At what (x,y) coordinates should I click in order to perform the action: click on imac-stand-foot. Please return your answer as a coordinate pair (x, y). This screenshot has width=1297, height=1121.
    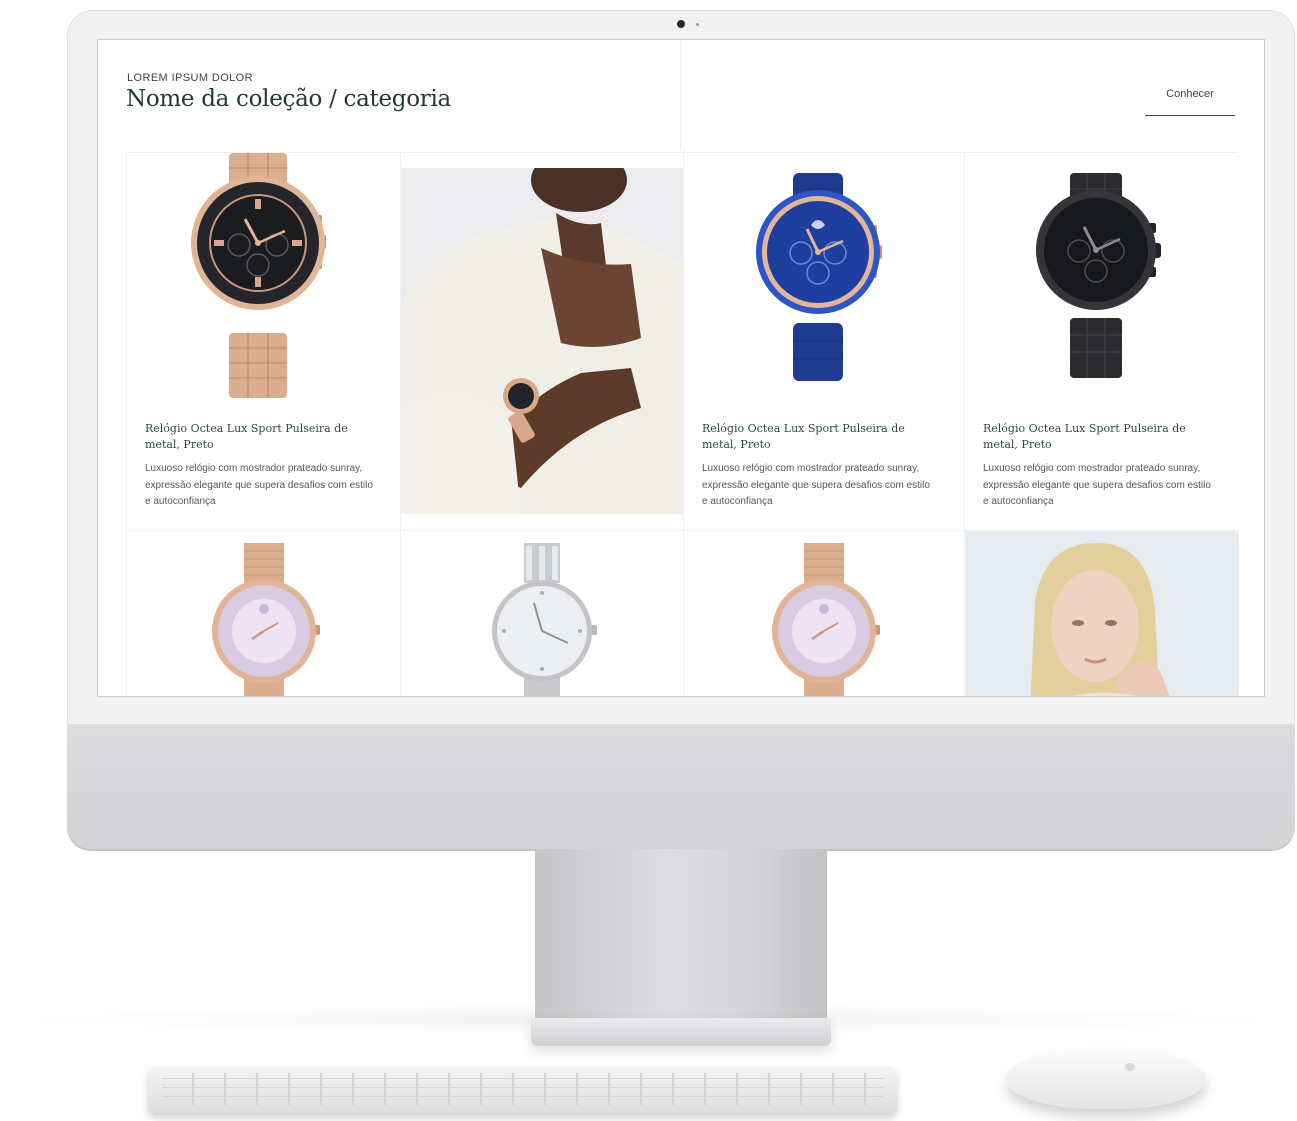
    Looking at the image, I should click on (681, 1032).